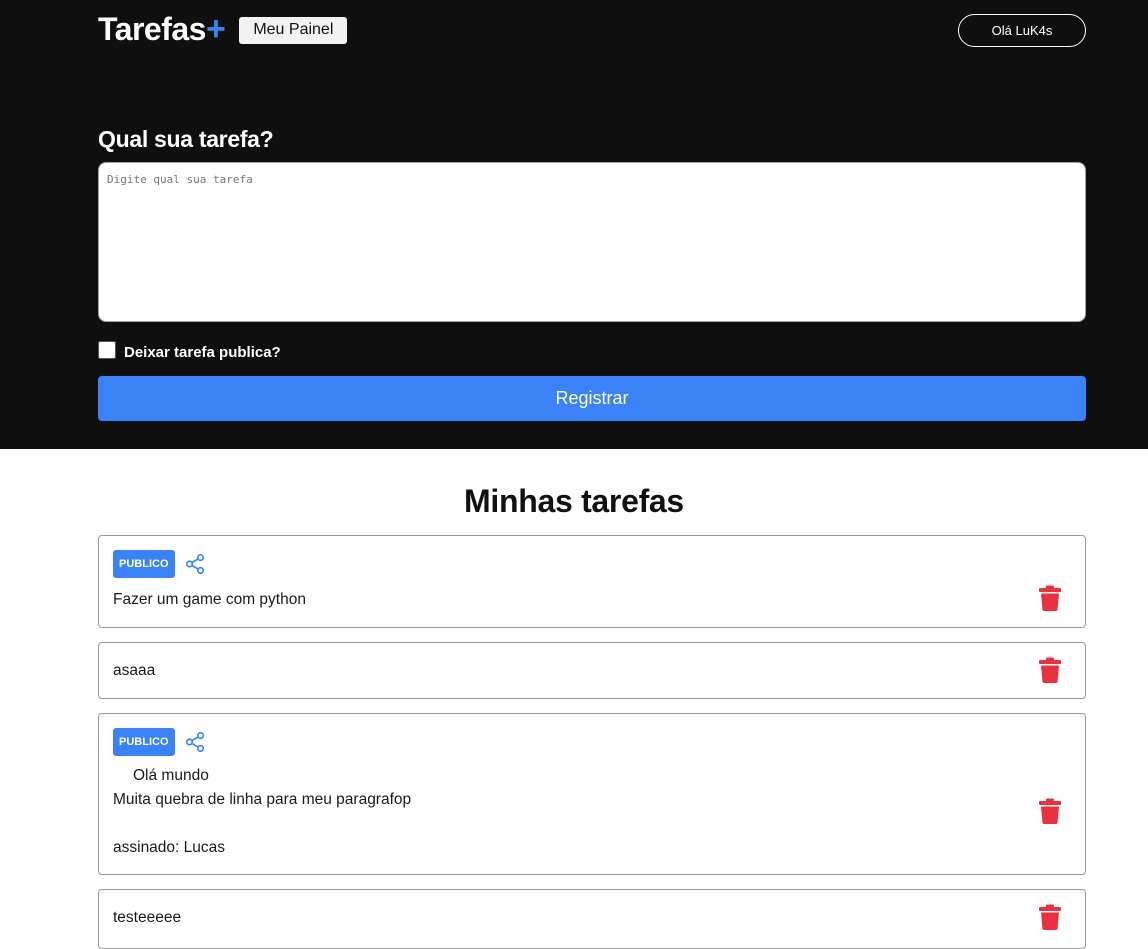 This screenshot has width=1148, height=949. What do you see at coordinates (574, 501) in the screenshot?
I see `tasks-section-title: Minhas tarefas` at bounding box center [574, 501].